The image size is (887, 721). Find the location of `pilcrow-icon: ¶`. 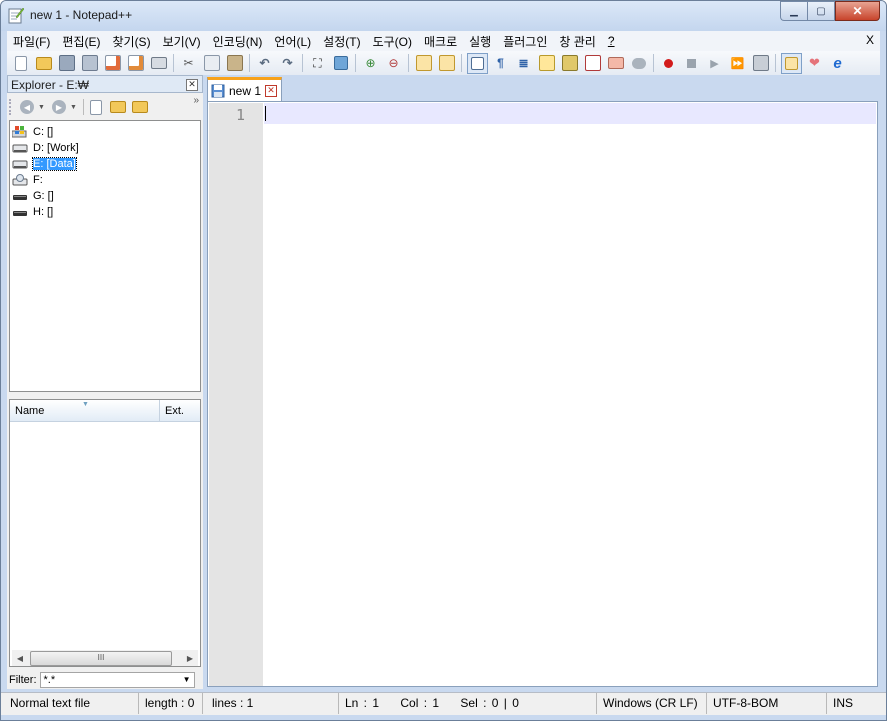

pilcrow-icon: ¶ is located at coordinates (500, 63).